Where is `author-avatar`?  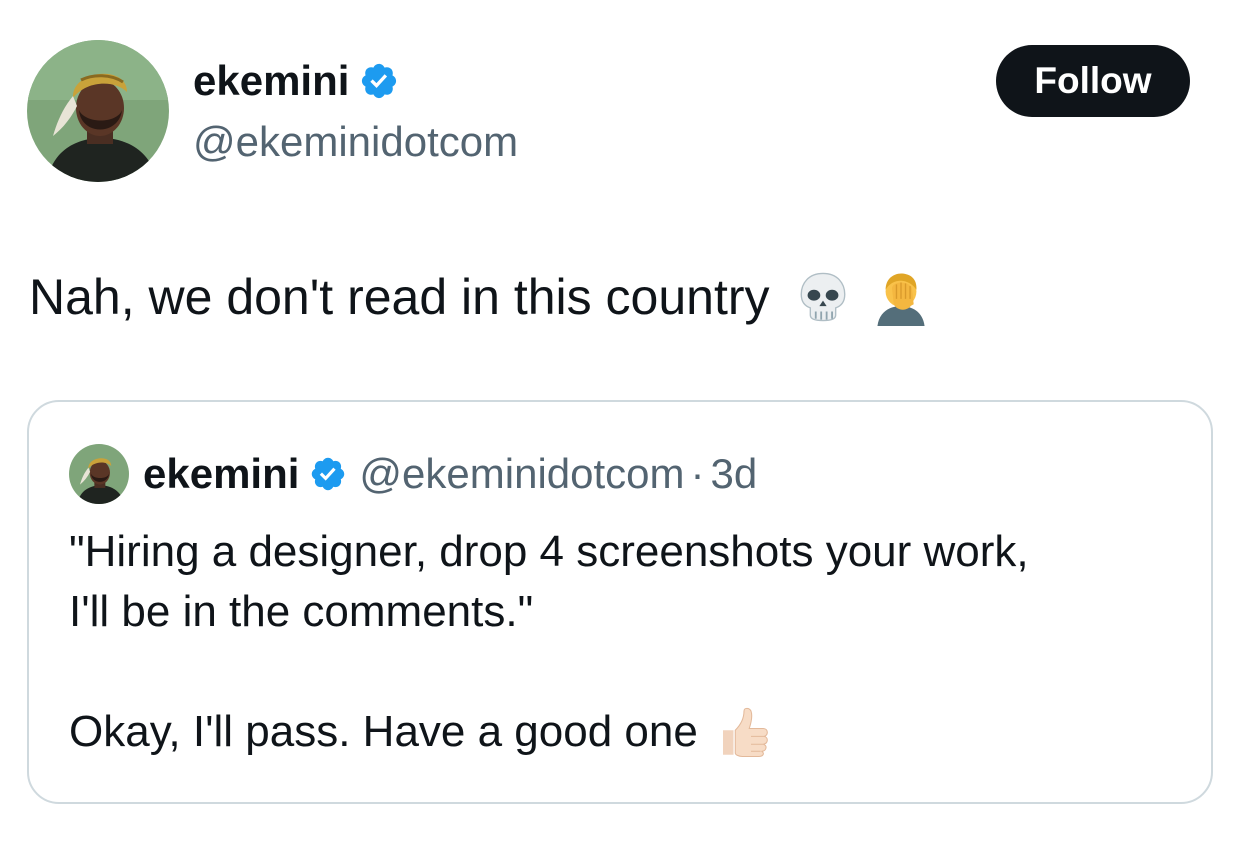
author-avatar is located at coordinates (98, 111).